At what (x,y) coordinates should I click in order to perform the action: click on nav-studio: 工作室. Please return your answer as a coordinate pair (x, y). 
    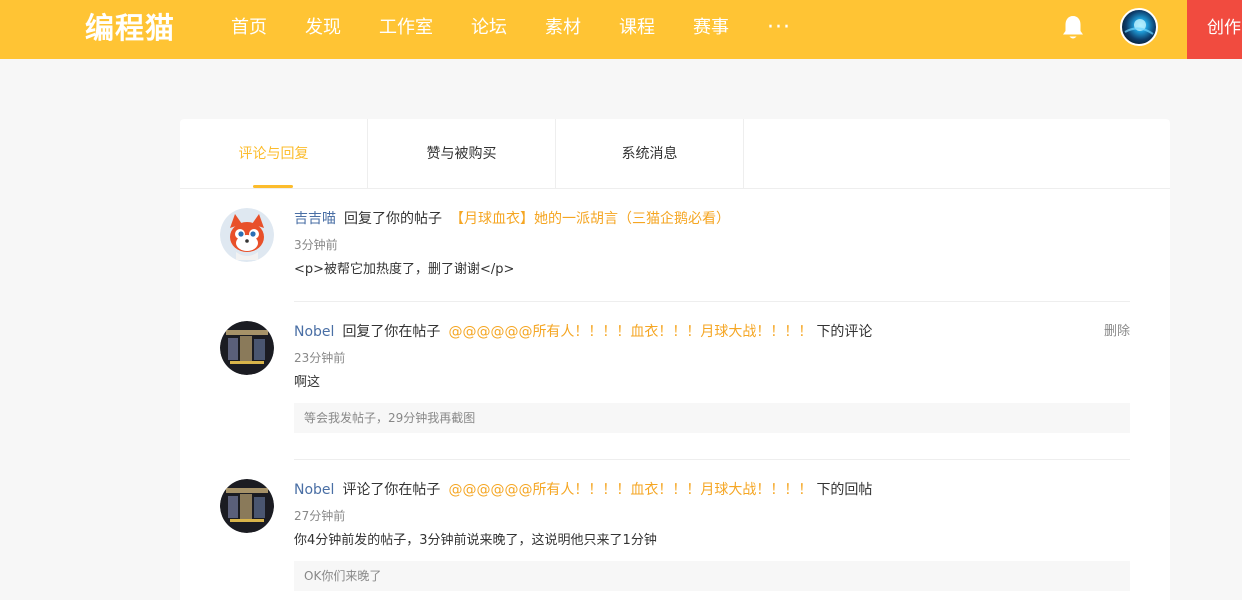
    Looking at the image, I should click on (406, 29).